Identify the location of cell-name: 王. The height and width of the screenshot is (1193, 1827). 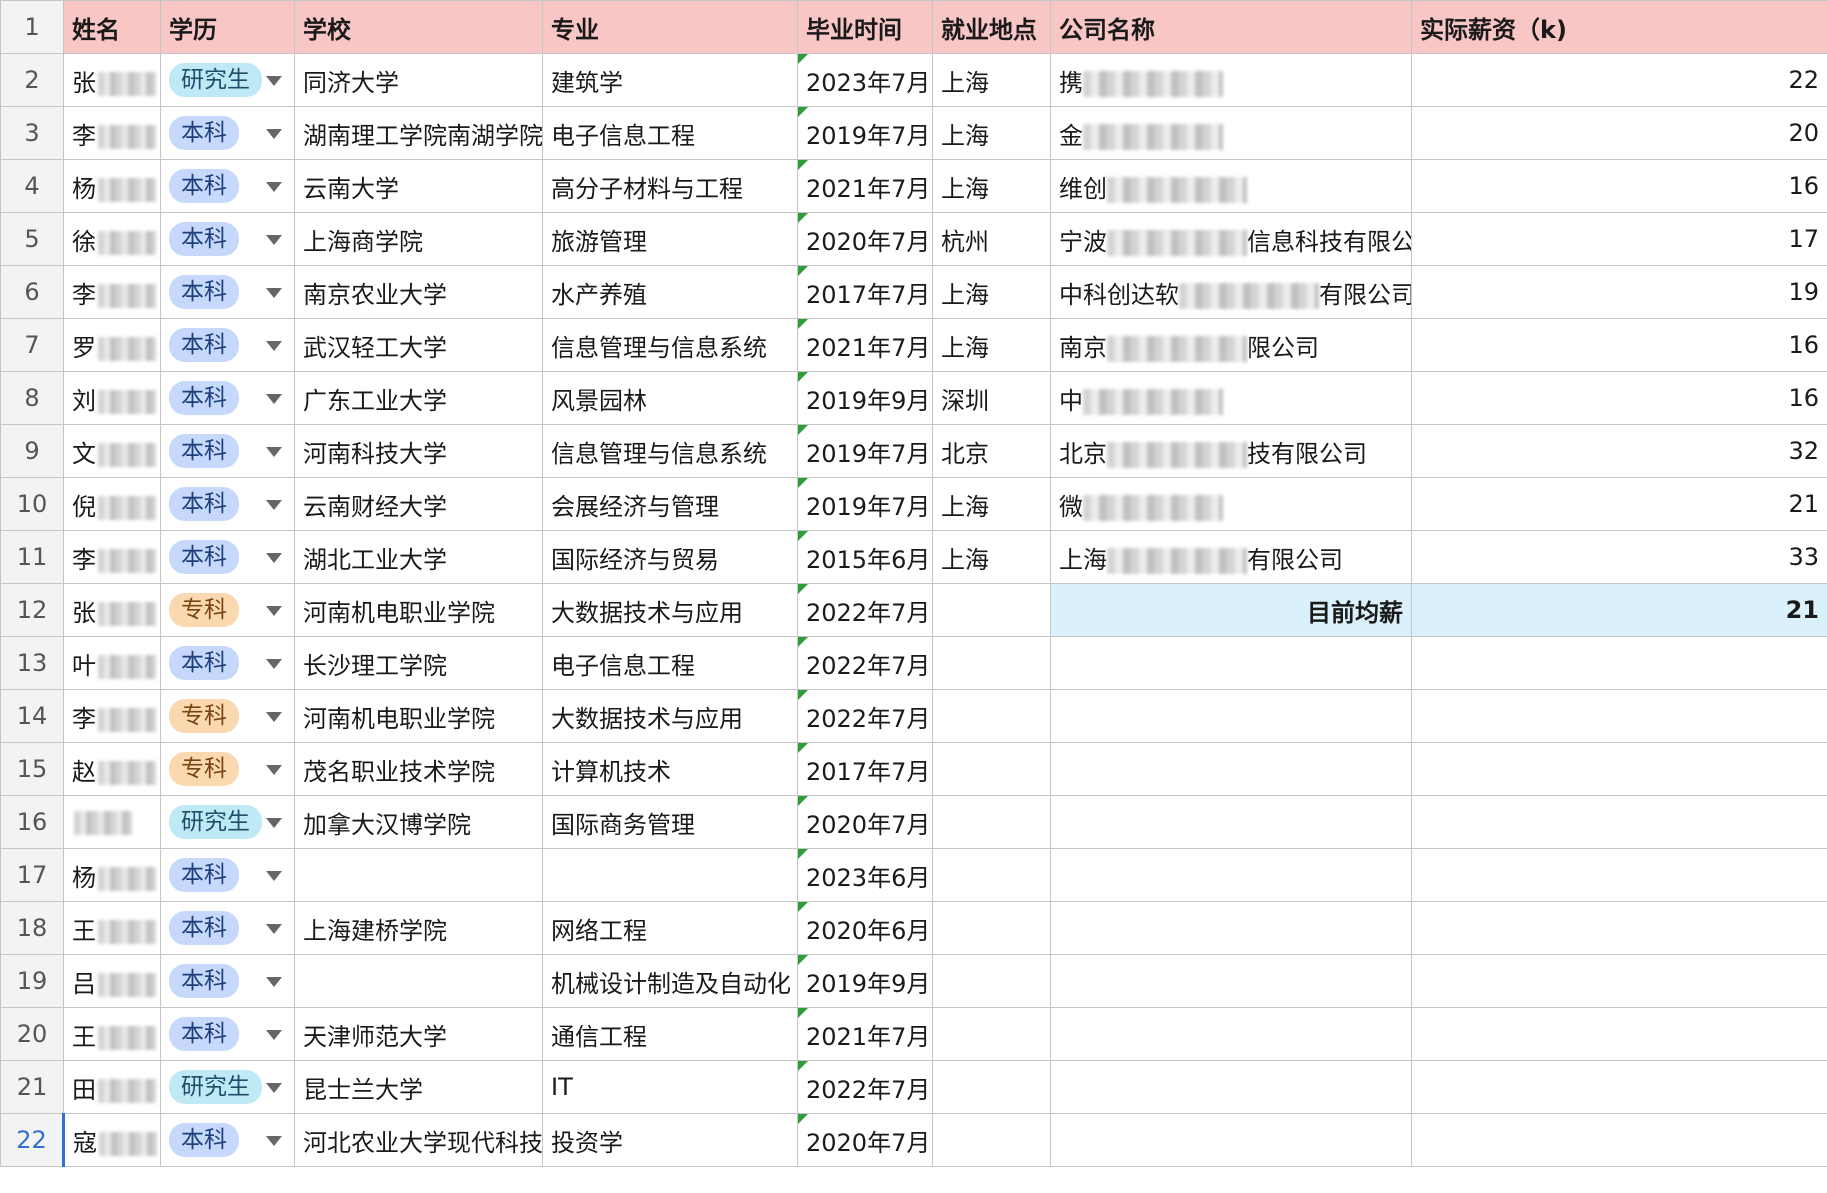
(112, 1034).